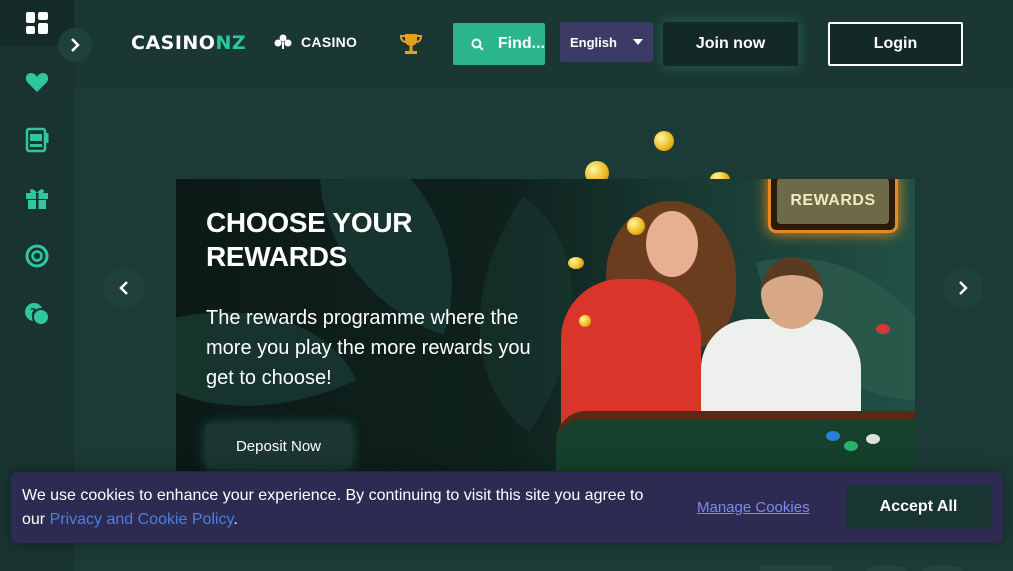 This screenshot has height=571, width=1013. What do you see at coordinates (730, 44) in the screenshot?
I see `join-now-button: Join now` at bounding box center [730, 44].